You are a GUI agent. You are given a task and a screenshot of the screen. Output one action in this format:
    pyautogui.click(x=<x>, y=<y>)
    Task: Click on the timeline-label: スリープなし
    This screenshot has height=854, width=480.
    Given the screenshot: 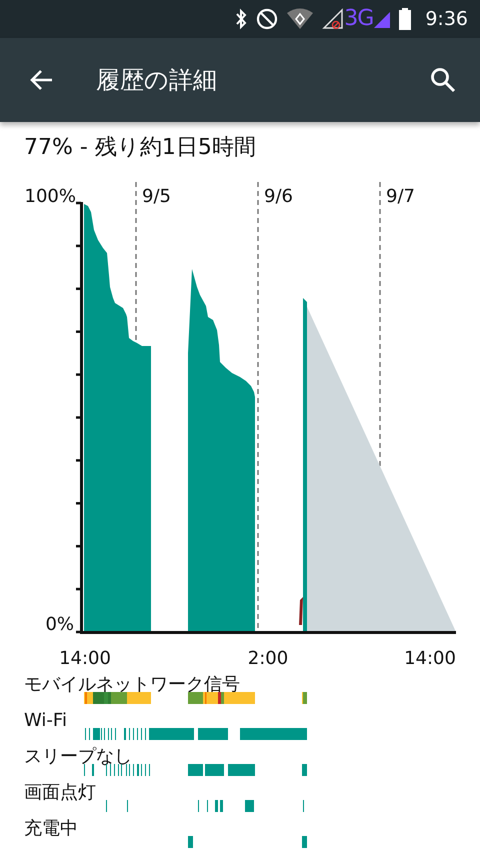 What is the action you would take?
    pyautogui.click(x=78, y=757)
    